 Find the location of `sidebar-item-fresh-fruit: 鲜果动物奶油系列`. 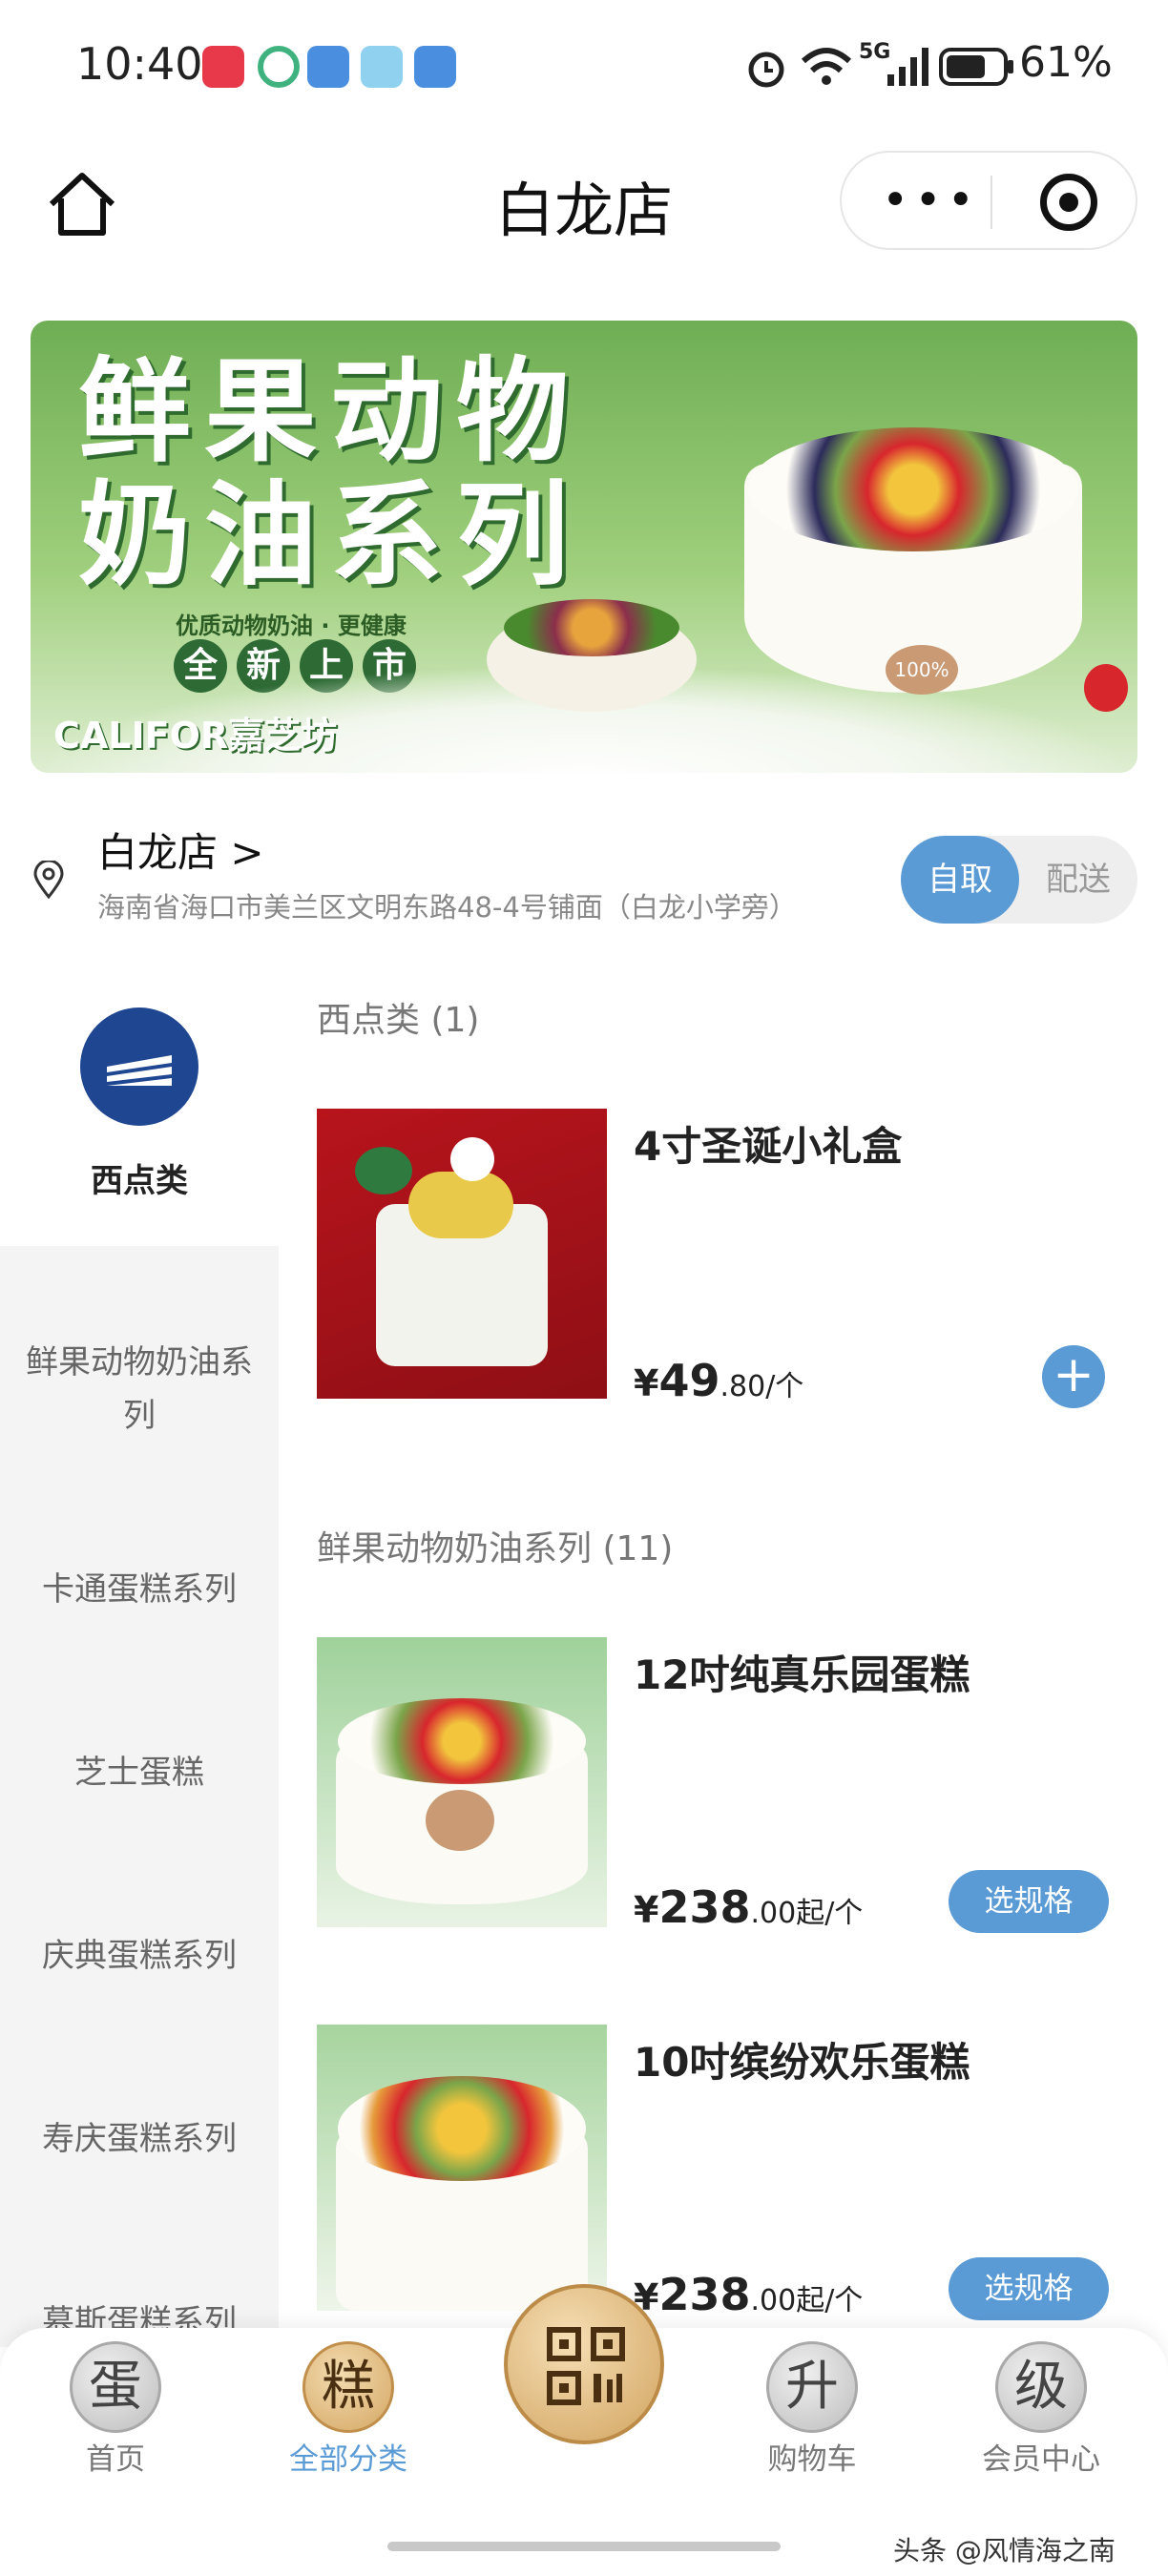

sidebar-item-fresh-fruit: 鲜果动物奶油系列 is located at coordinates (139, 1389).